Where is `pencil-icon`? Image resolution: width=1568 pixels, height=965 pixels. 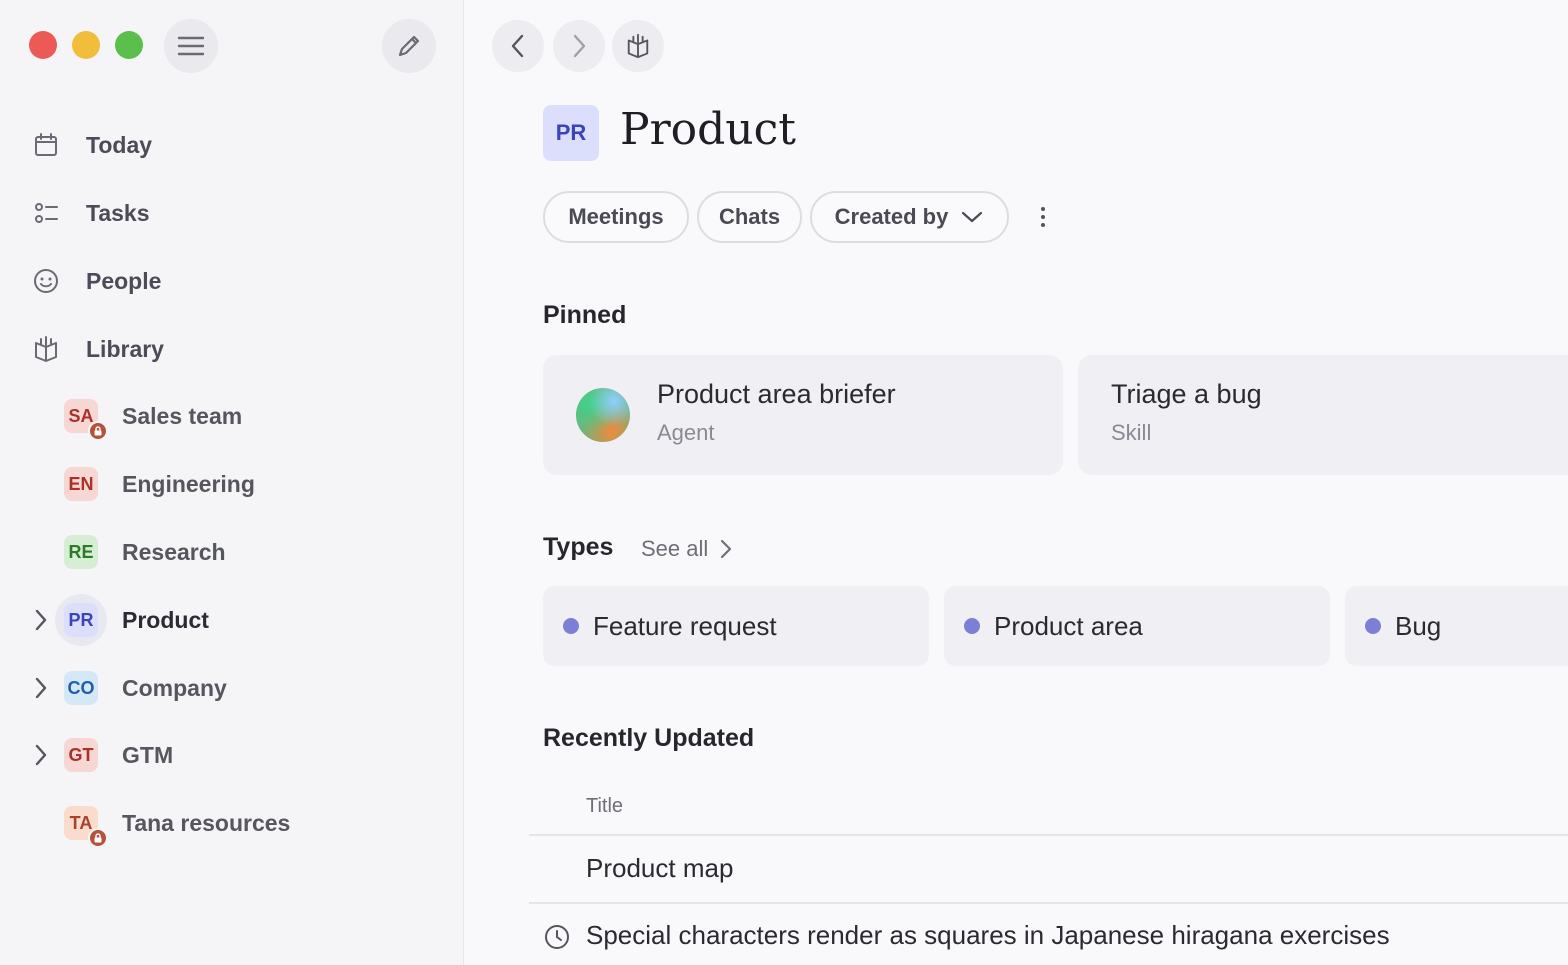
pencil-icon is located at coordinates (409, 46).